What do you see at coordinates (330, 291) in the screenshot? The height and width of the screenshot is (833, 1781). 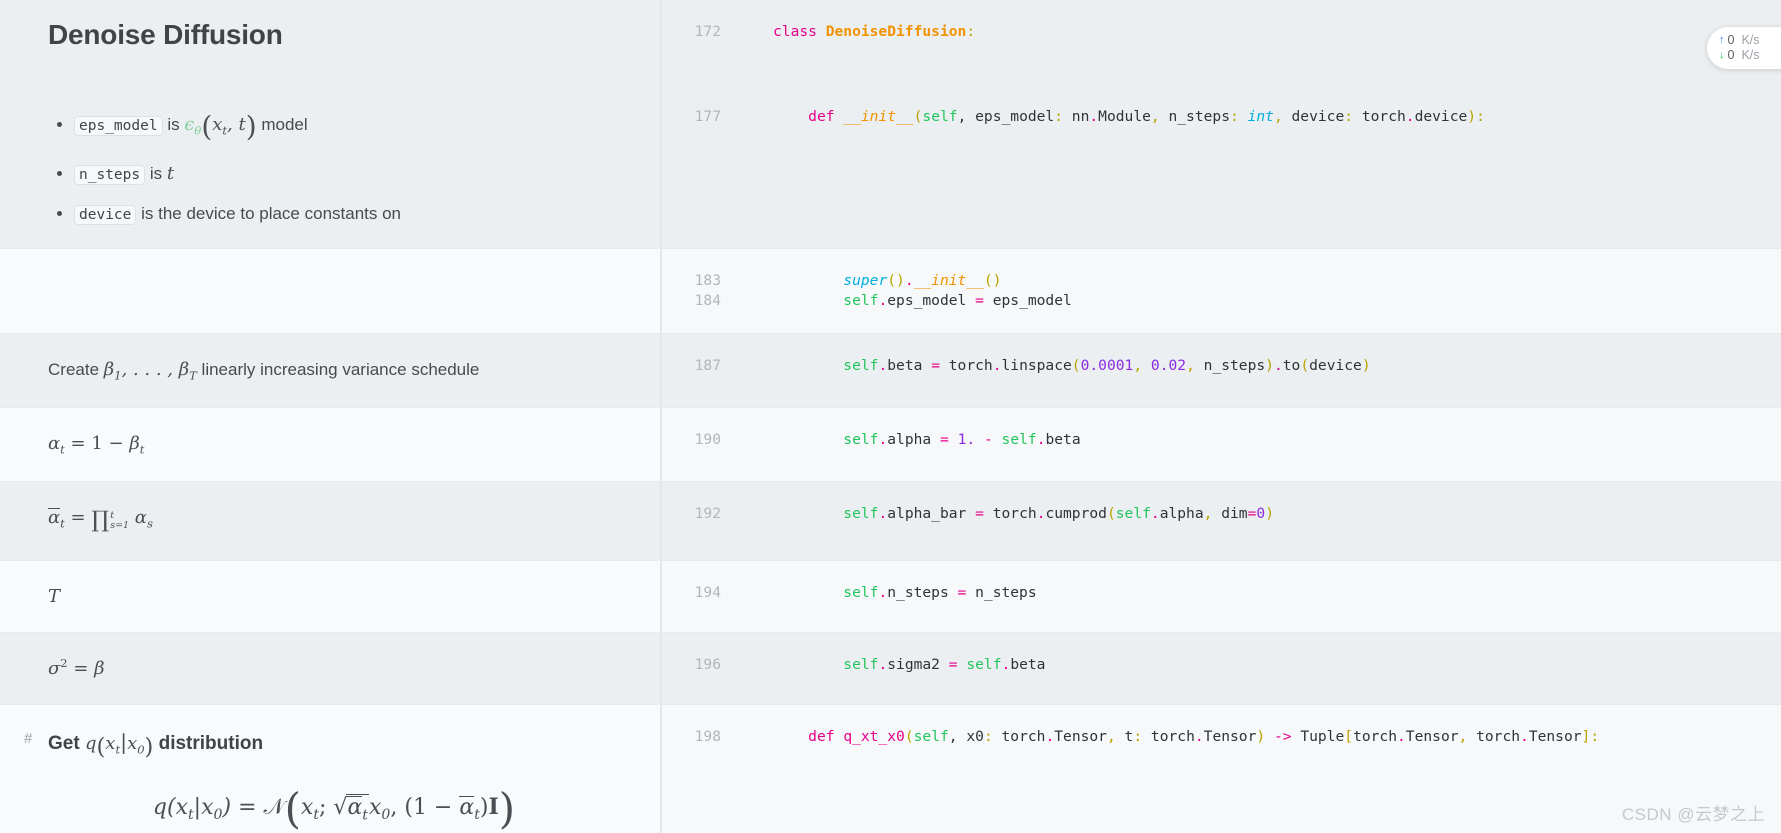 I see `row-super-prose` at bounding box center [330, 291].